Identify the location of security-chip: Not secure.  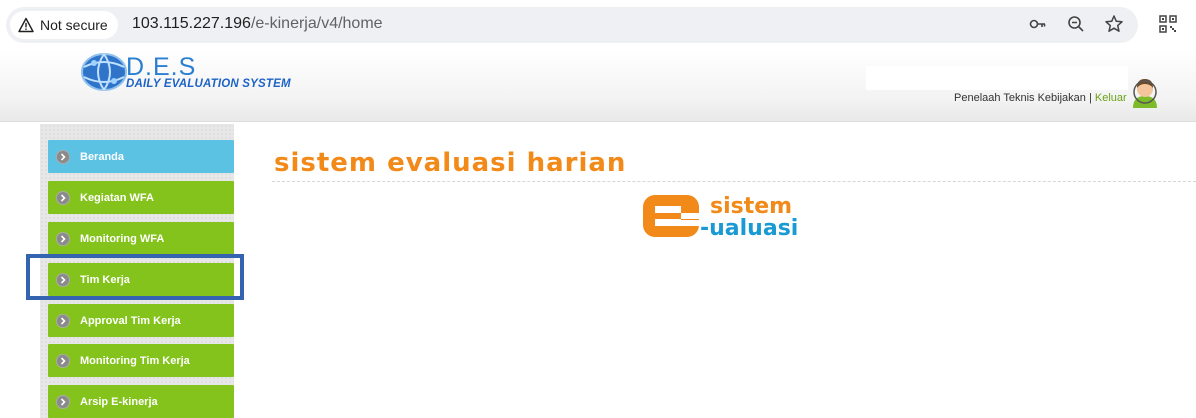
(64, 25).